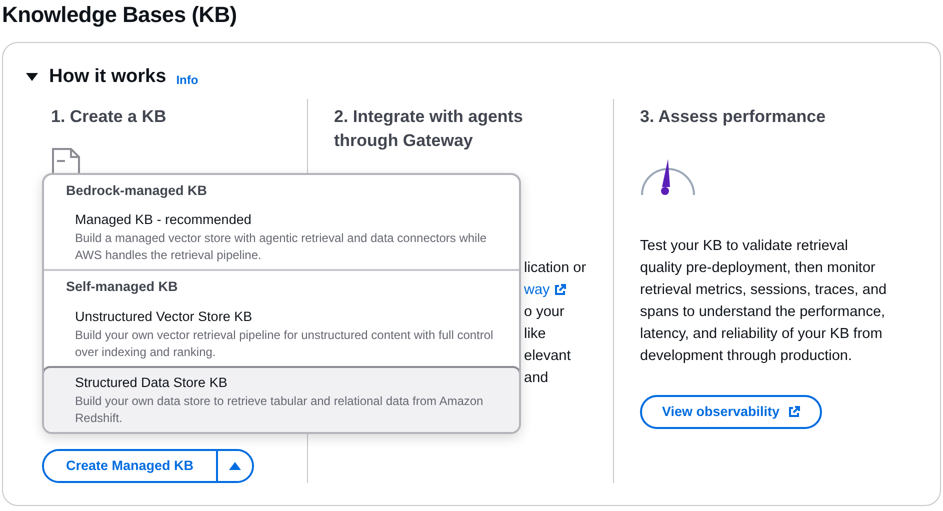 Image resolution: width=943 pixels, height=511 pixels. What do you see at coordinates (235, 466) in the screenshot?
I see `caret-icon` at bounding box center [235, 466].